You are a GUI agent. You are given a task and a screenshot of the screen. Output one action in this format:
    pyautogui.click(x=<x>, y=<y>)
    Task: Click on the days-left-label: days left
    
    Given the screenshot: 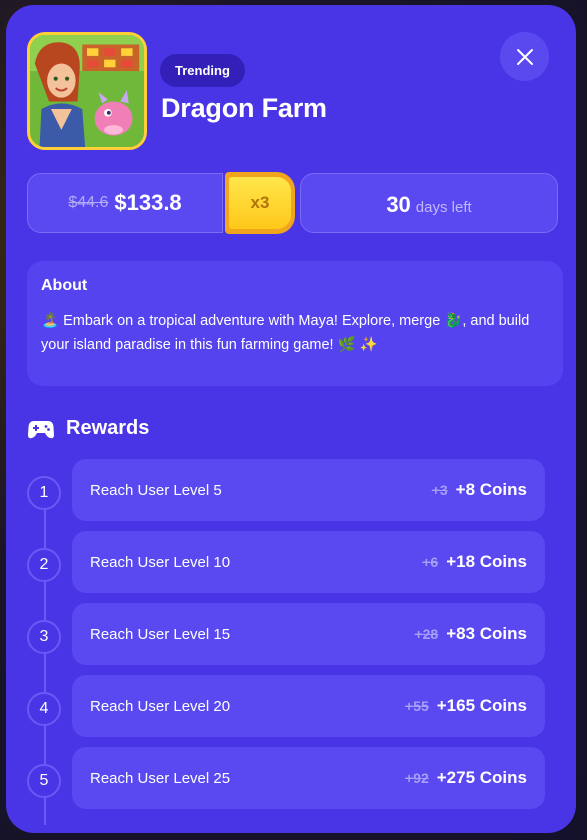 What is the action you would take?
    pyautogui.click(x=443, y=207)
    